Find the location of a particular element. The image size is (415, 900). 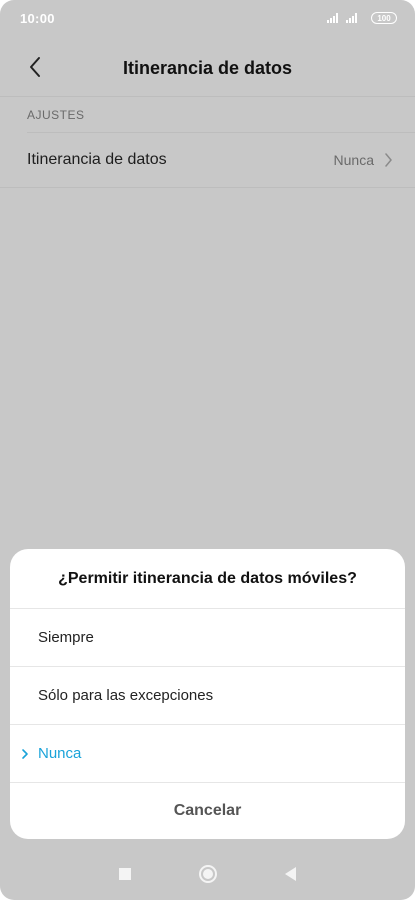

back-triangle-icon is located at coordinates (290, 874).